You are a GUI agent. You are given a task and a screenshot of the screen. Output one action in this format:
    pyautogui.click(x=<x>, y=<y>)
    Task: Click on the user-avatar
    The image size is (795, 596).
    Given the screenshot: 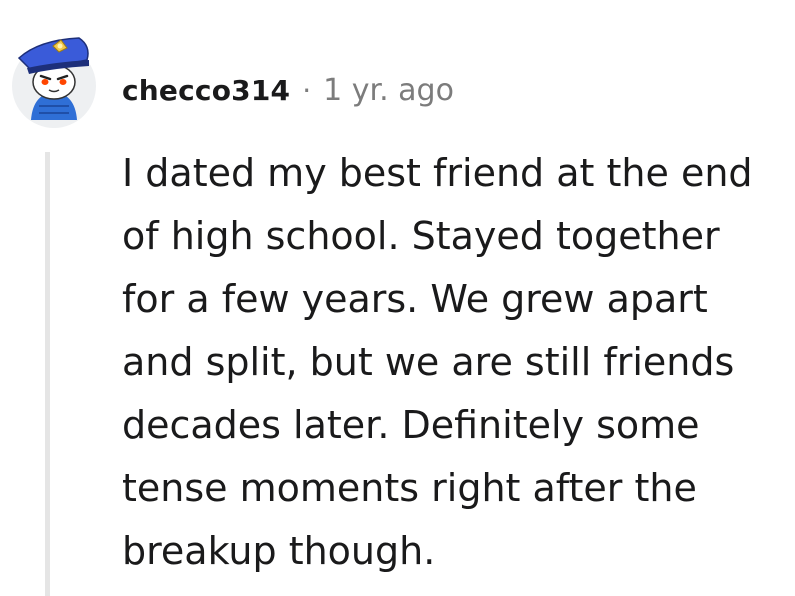 What is the action you would take?
    pyautogui.click(x=54, y=78)
    